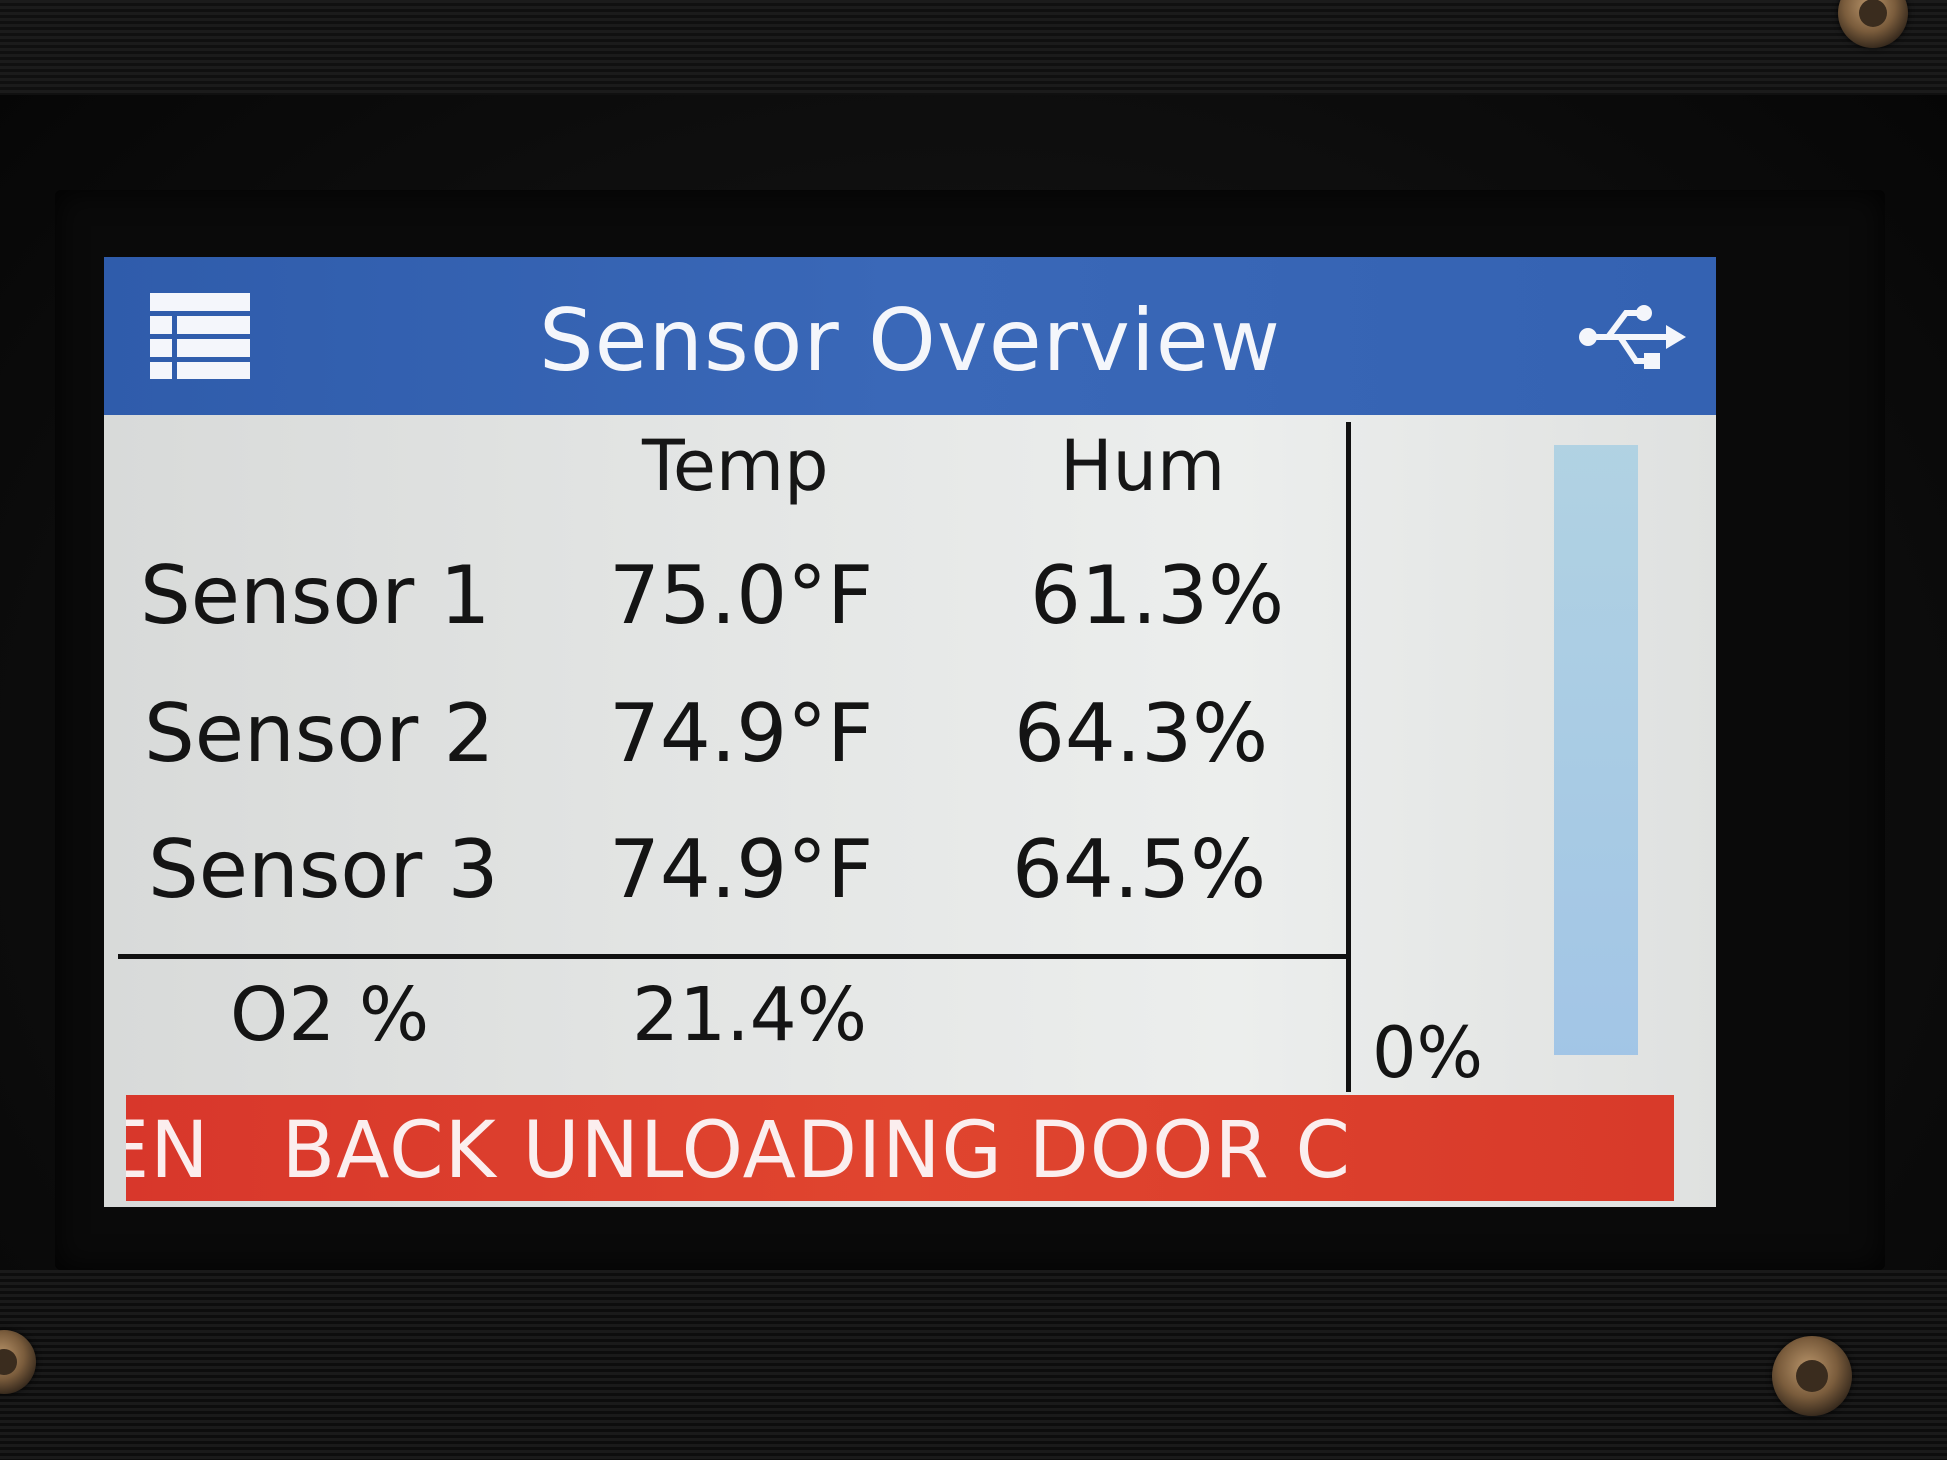 This screenshot has width=1947, height=1460. What do you see at coordinates (735, 466) in the screenshot?
I see `column-header-temp: Temp` at bounding box center [735, 466].